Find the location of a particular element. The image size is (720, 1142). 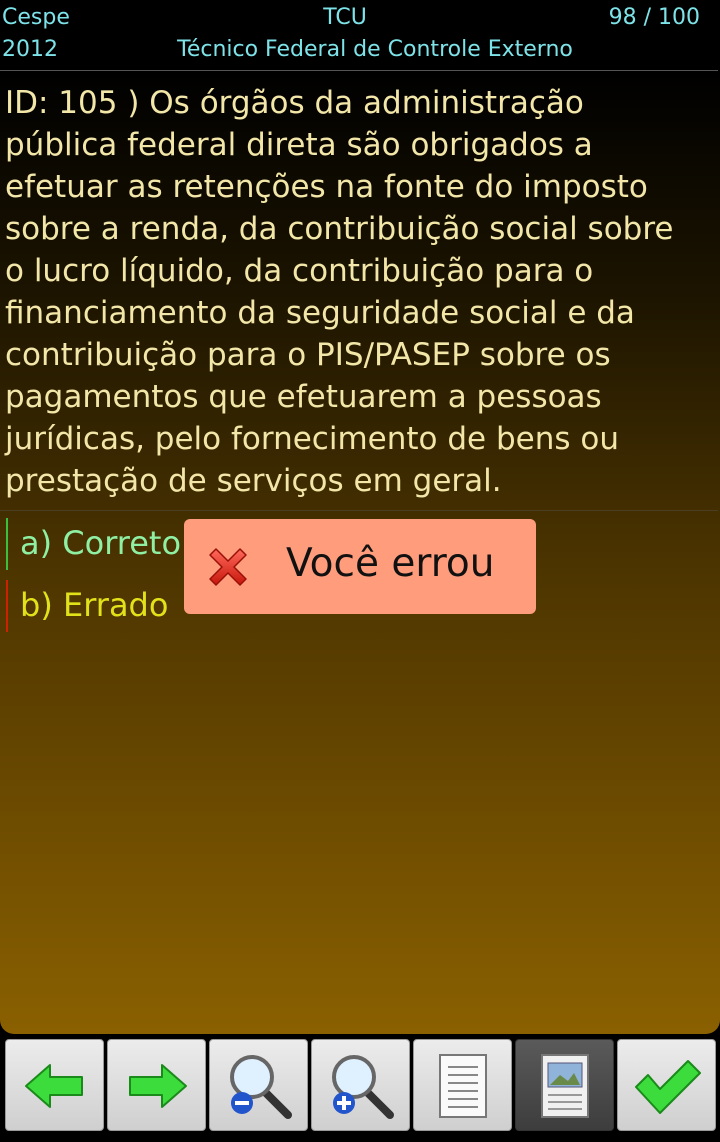

previous-button is located at coordinates (54, 1085).